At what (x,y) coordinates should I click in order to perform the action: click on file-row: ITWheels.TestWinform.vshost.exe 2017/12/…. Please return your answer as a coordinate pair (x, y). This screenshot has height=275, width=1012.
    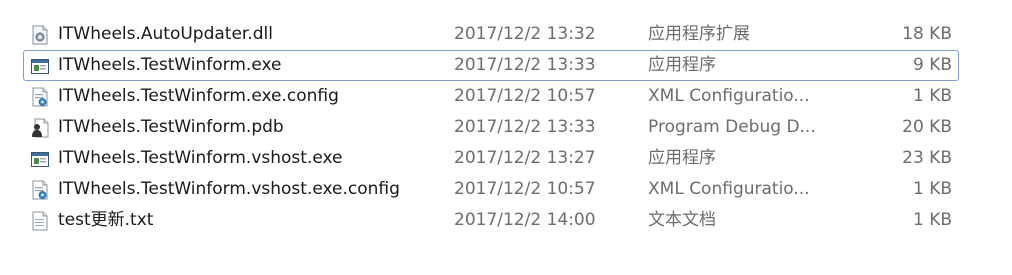
    Looking at the image, I should click on (491, 158).